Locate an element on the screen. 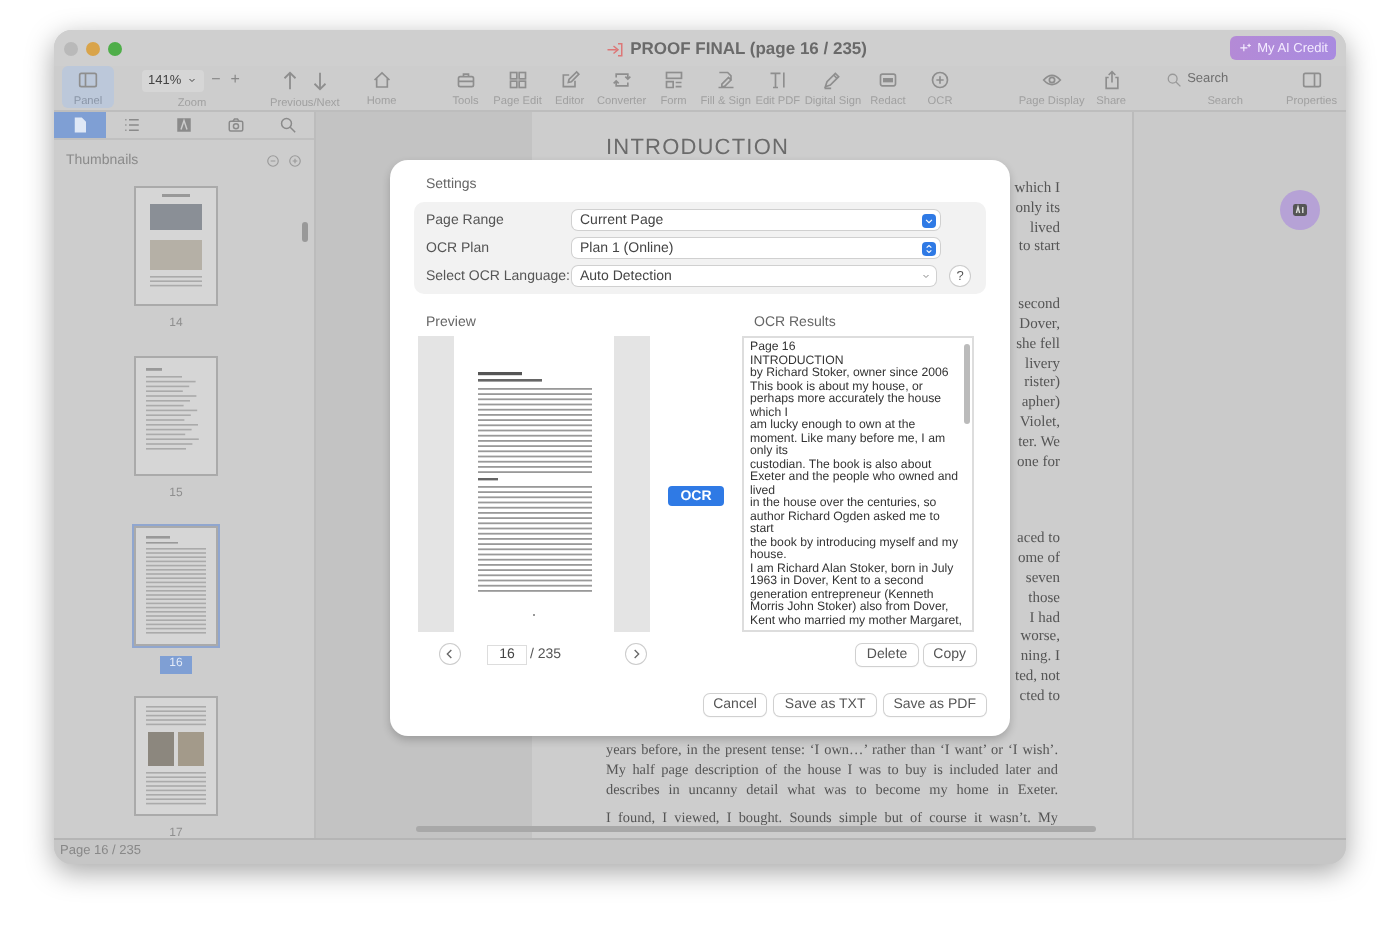 This screenshot has height=932, width=1400. chevron-left-icon is located at coordinates (450, 654).